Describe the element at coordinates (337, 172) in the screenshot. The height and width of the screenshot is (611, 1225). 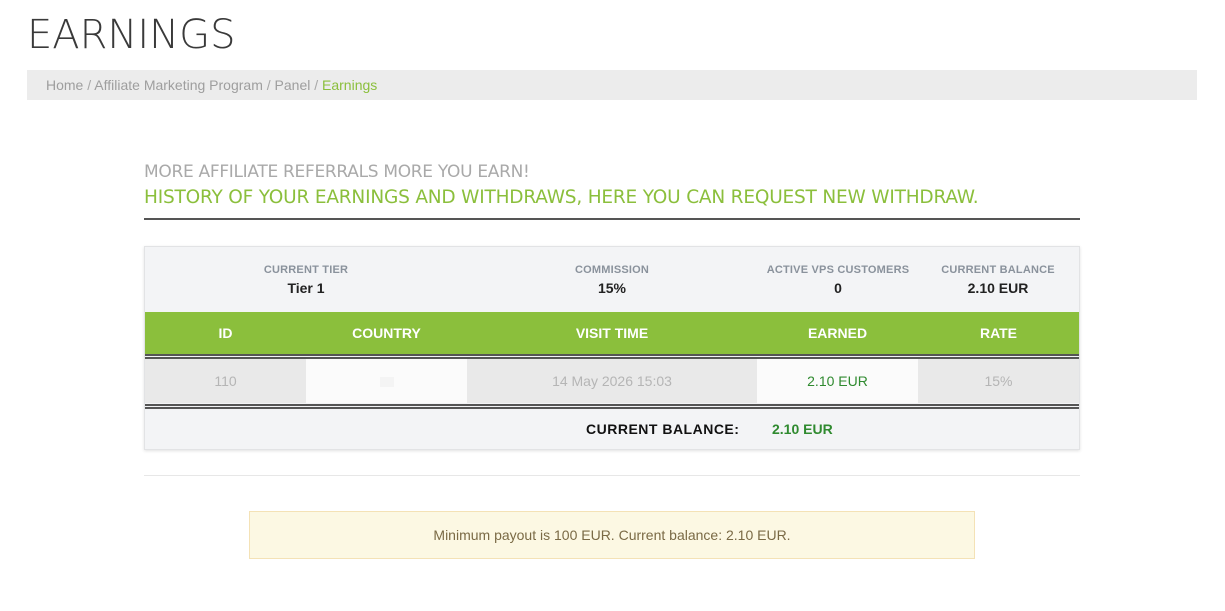
I see `intro-subtitle: MORE AFFILIATE REFERRALS MORE YOU EARN!` at that location.